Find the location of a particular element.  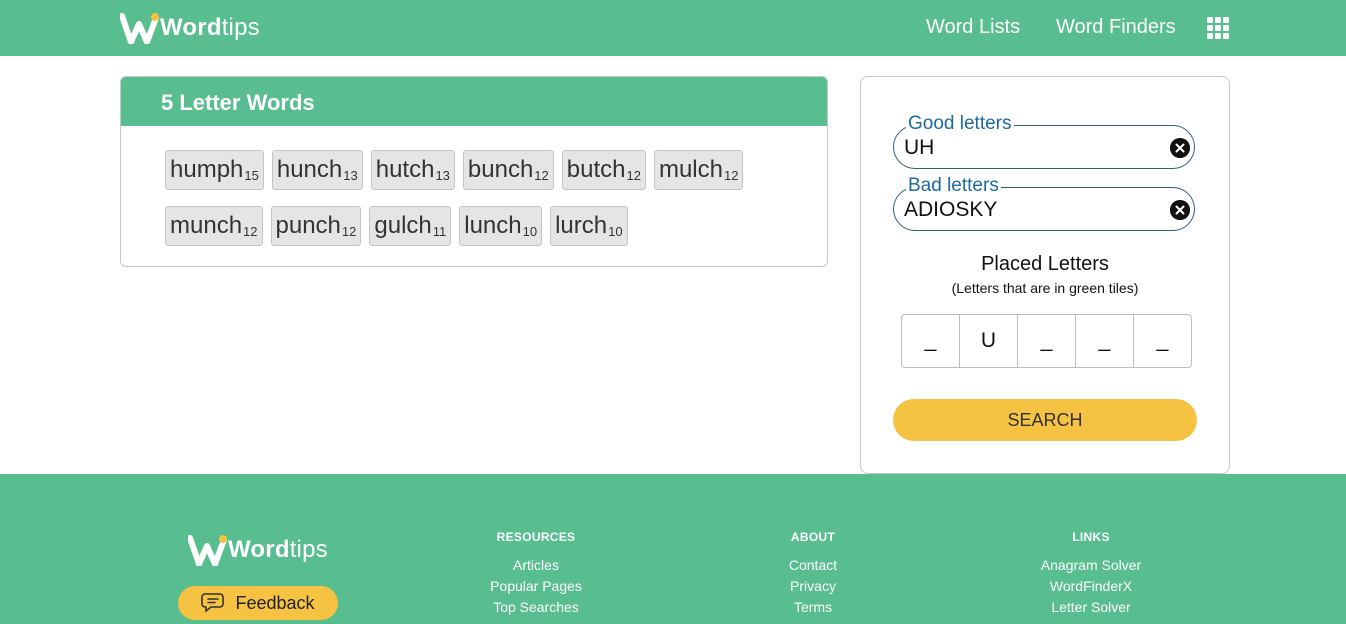

logo-text: Wordtips is located at coordinates (210, 27).